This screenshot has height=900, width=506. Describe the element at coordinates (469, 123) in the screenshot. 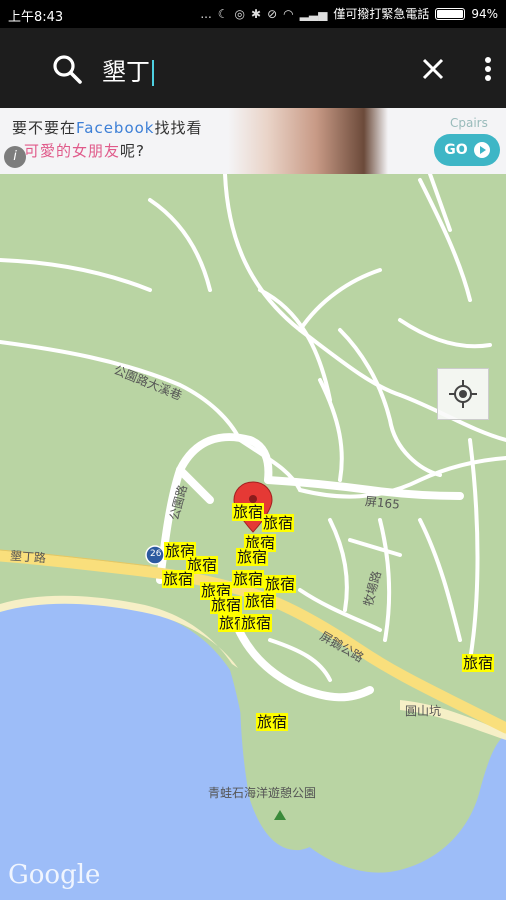

I see `ad-brand: Cpairs` at that location.